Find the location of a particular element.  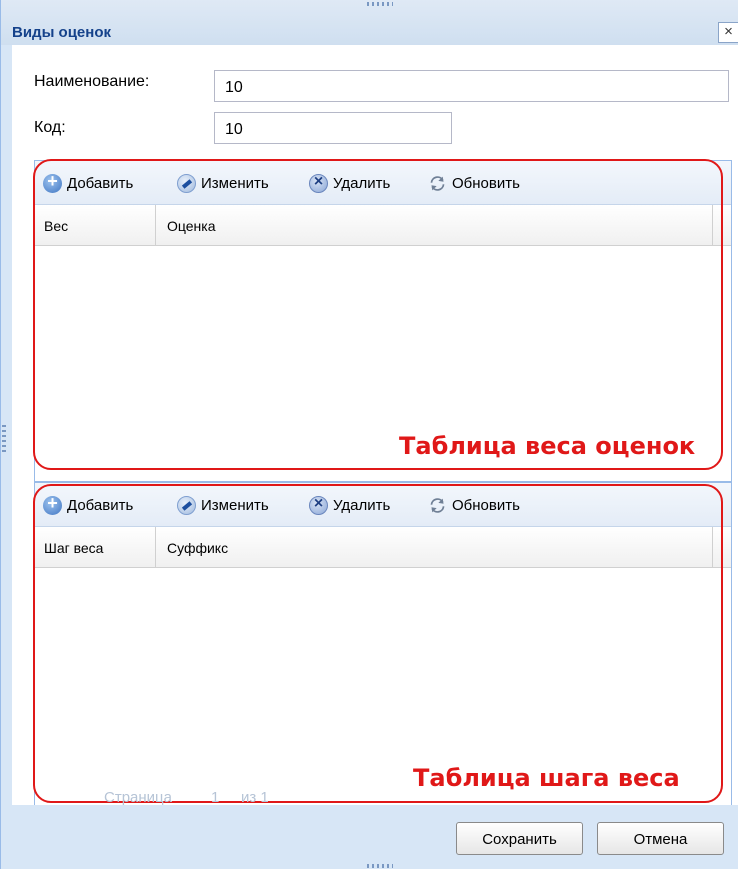

pager-bar is located at coordinates (375, 809).